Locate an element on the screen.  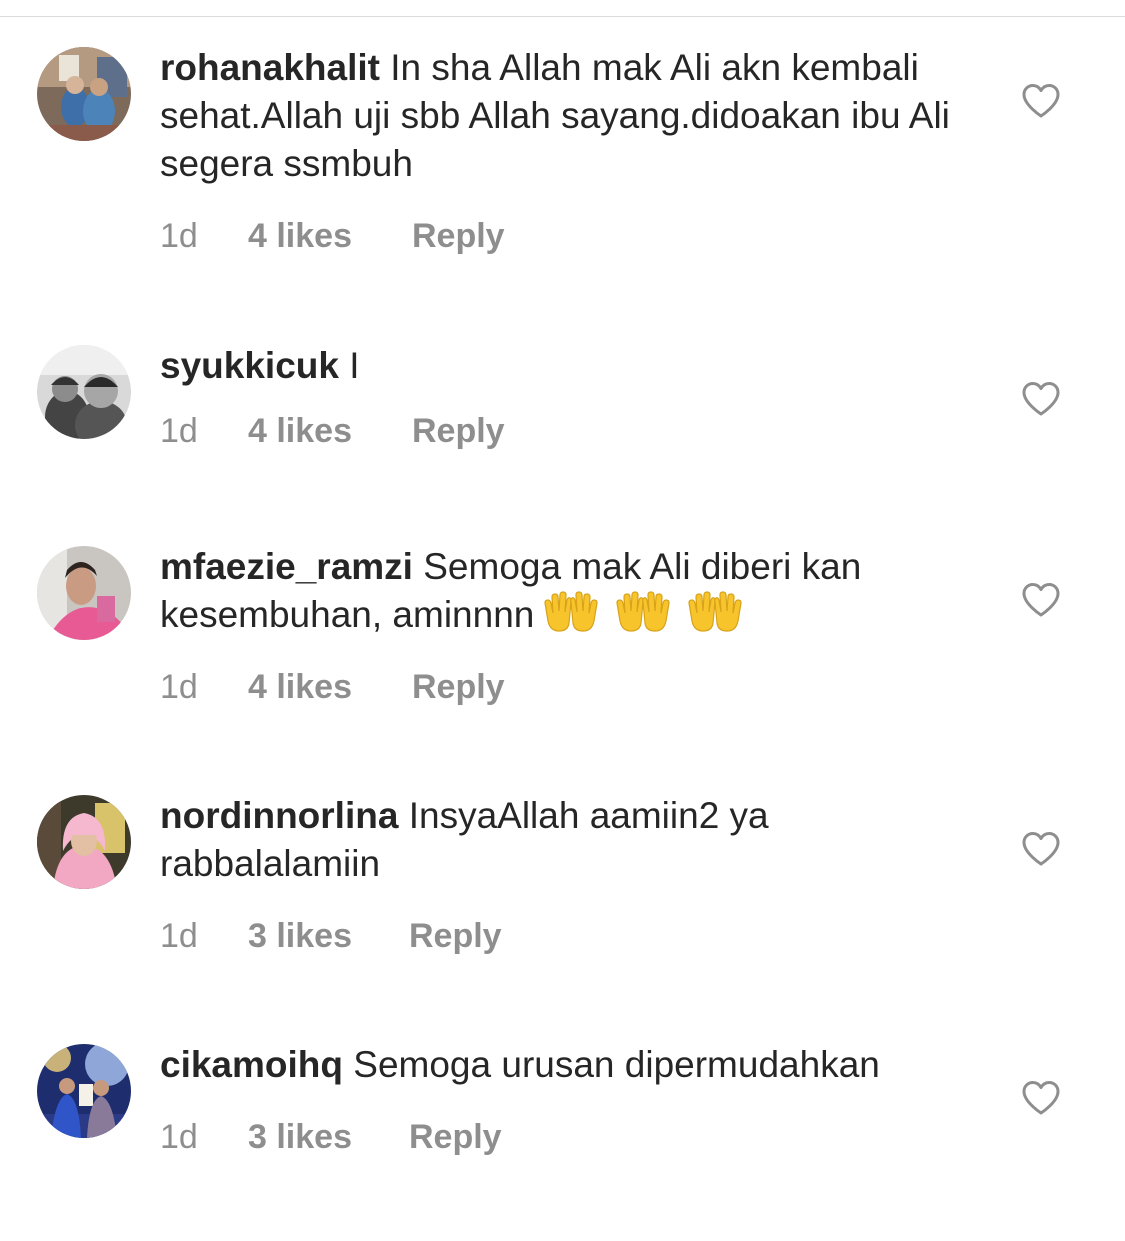
comment-username: rohanakhalit is located at coordinates (270, 67).